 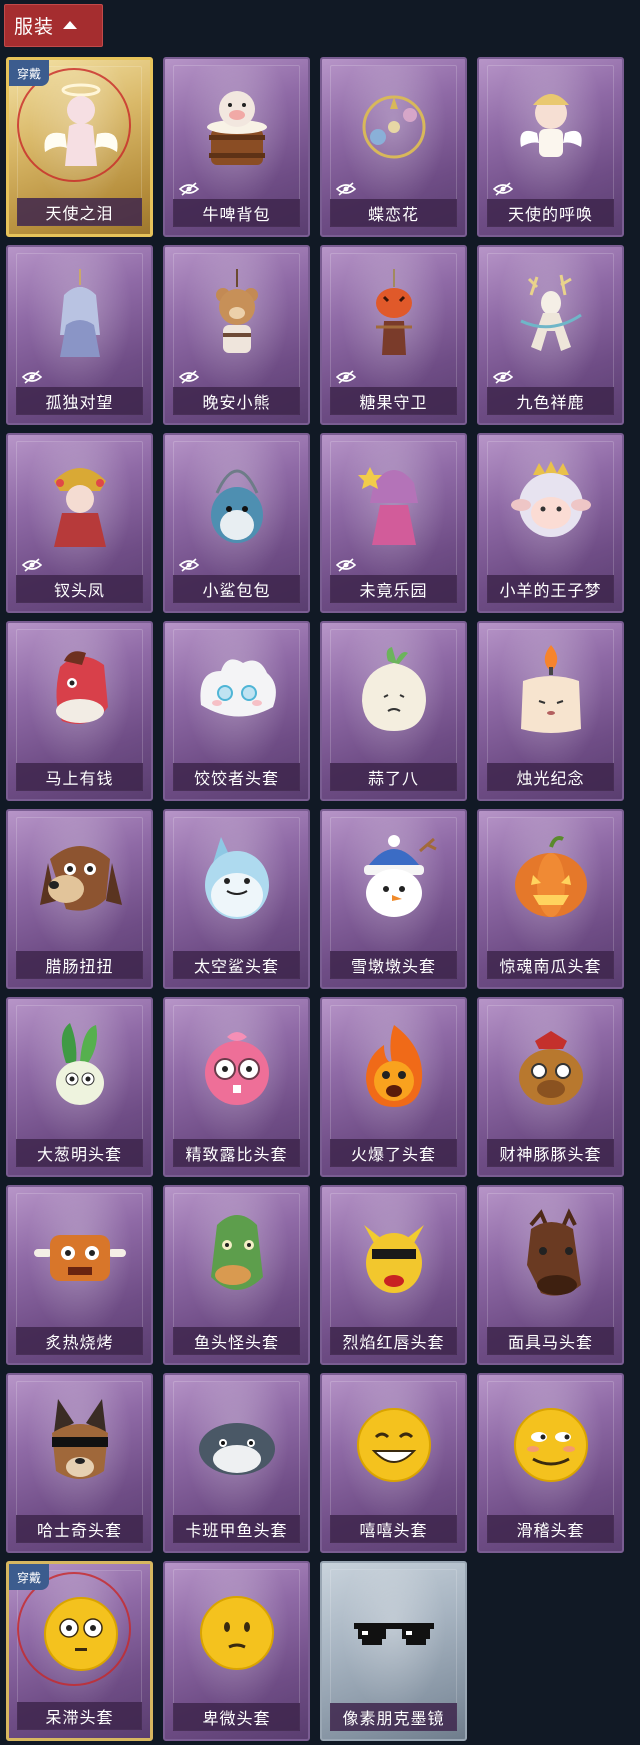 What do you see at coordinates (551, 879) in the screenshot?
I see `pumpkin-mask-icon` at bounding box center [551, 879].